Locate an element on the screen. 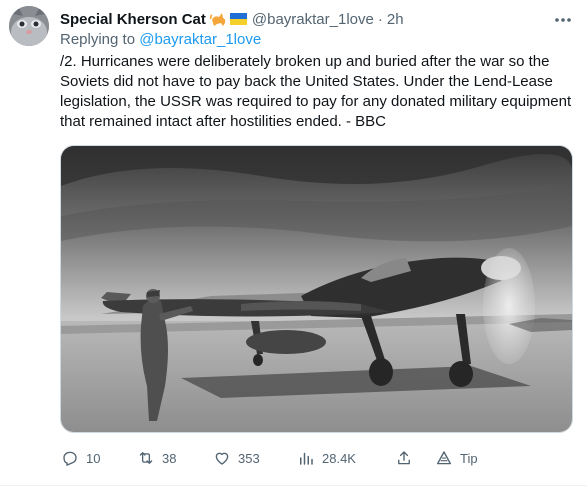 The height and width of the screenshot is (486, 587). replying-handle-link: @bayraktar_1love is located at coordinates (200, 39).